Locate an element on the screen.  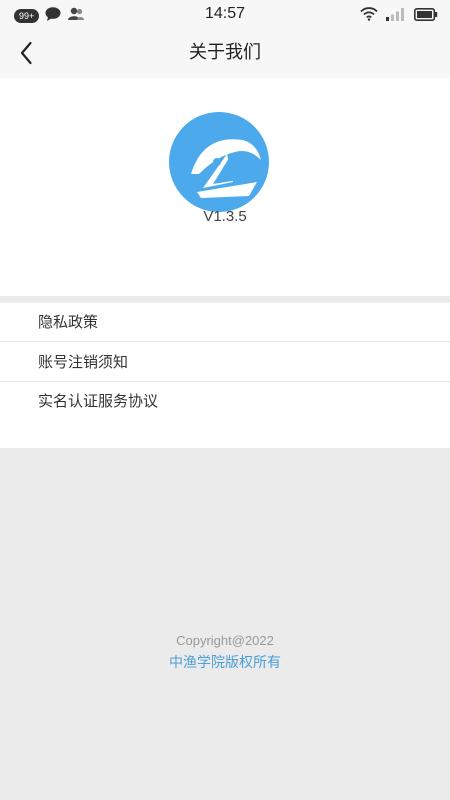
nav-bar: 关于我们 is located at coordinates (225, 53).